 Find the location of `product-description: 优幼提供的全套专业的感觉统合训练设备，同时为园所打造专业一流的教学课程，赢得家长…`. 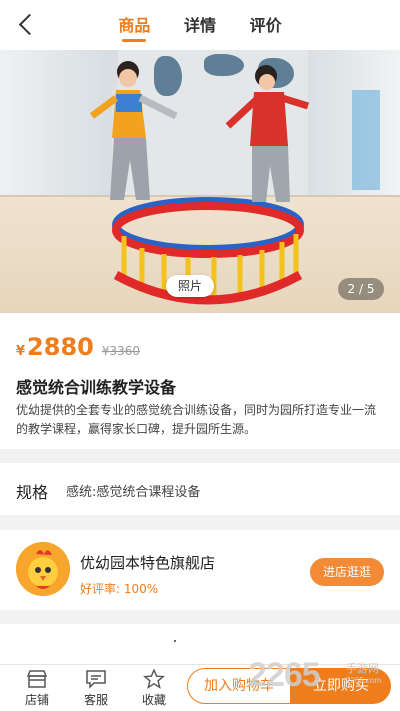

product-description: 优幼提供的全套专业的感觉统合训练设备，同时为园所打造专业一流的教学课程，赢得家长… is located at coordinates (196, 419).